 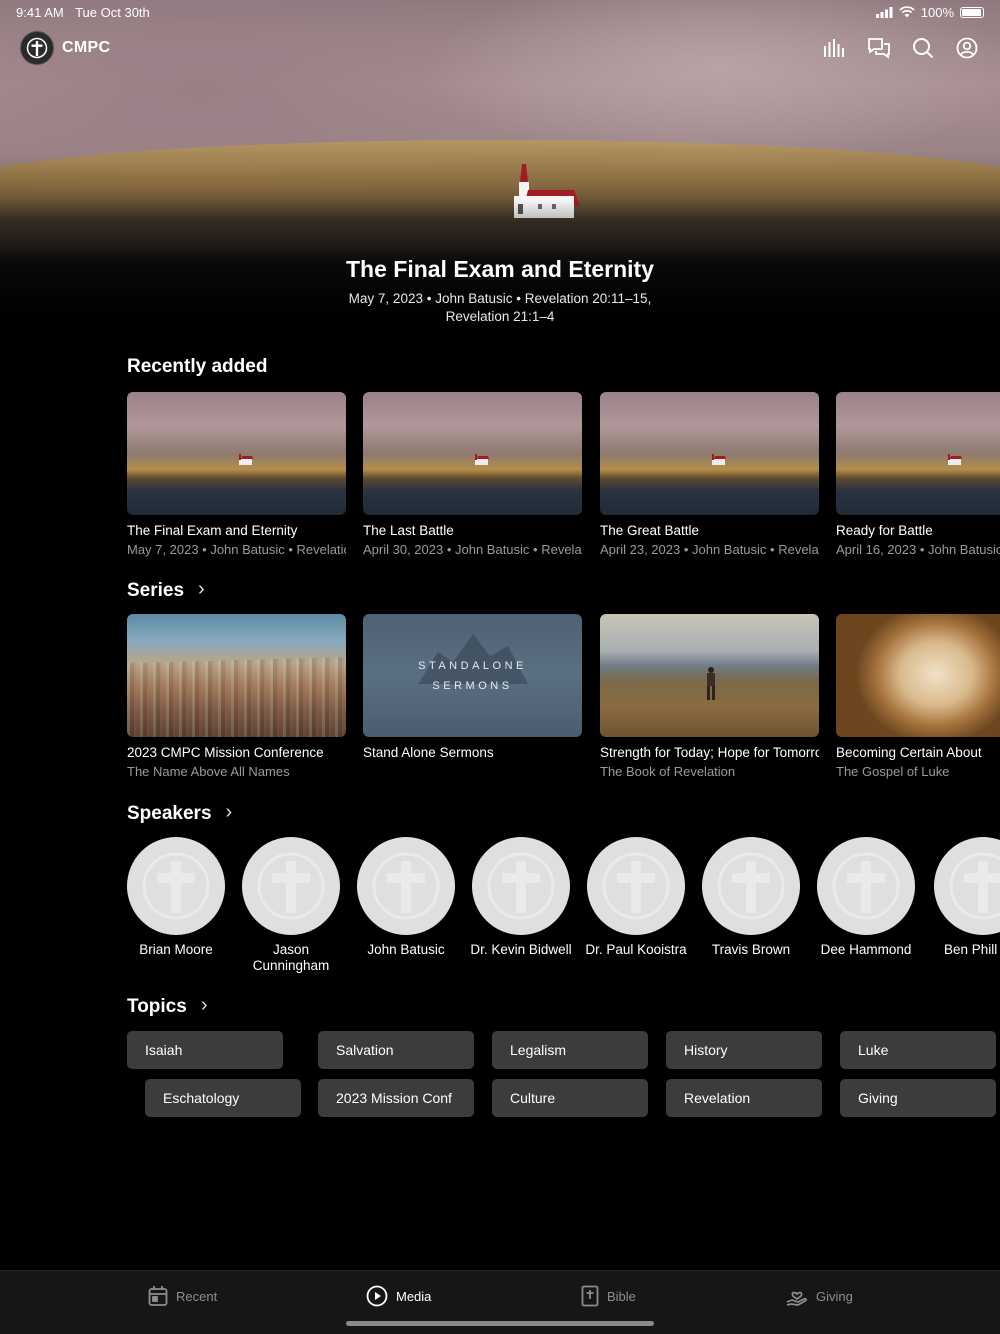 I want to click on status-bar: 9:41 AM Tue Oct 30th 100%, so click(x=500, y=12).